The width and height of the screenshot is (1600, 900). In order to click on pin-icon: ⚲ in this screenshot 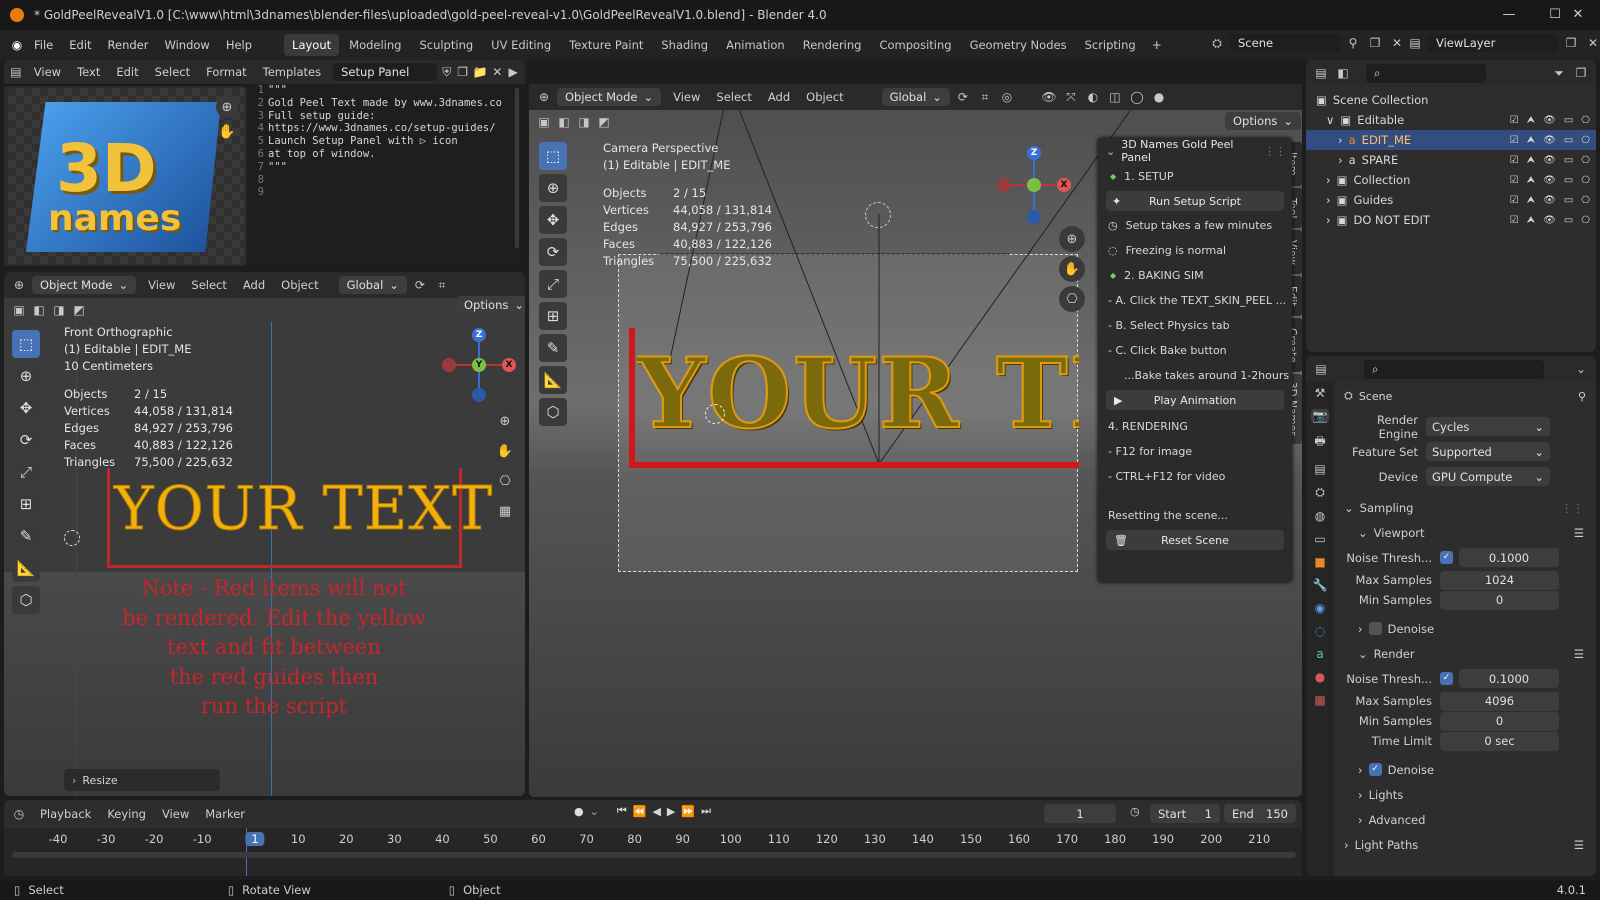, I will do `click(1353, 43)`.